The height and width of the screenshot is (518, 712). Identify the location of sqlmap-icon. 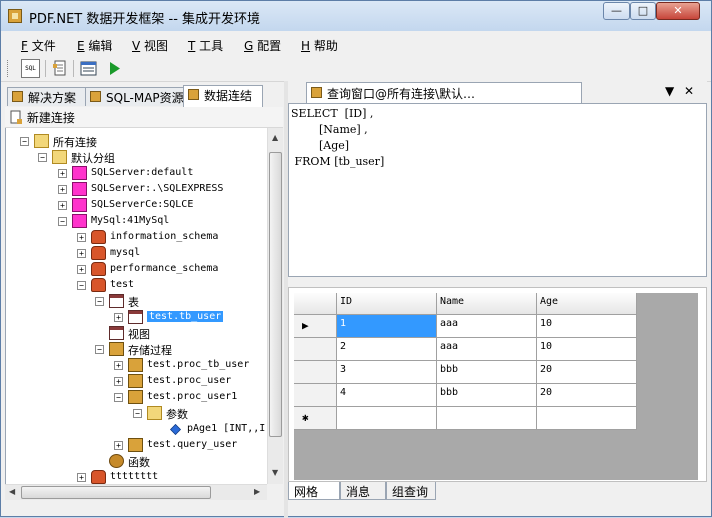
(95, 96).